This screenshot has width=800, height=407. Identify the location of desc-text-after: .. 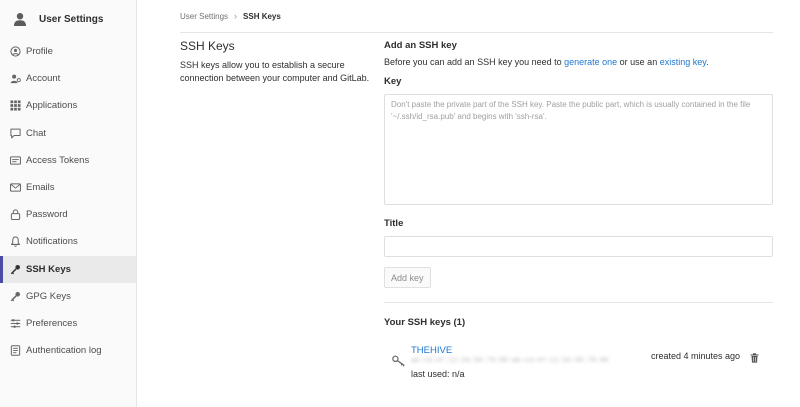
(707, 62).